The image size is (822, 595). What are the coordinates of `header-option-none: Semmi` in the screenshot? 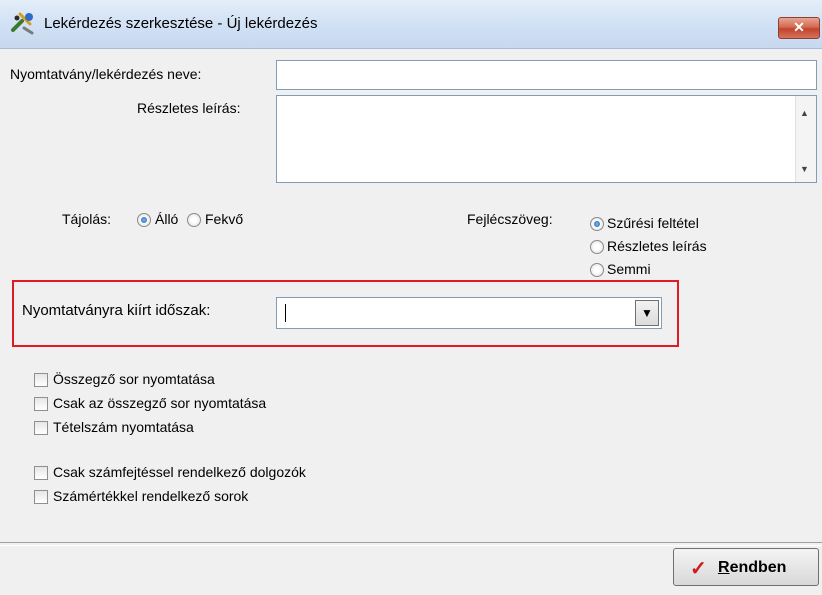 It's located at (629, 269).